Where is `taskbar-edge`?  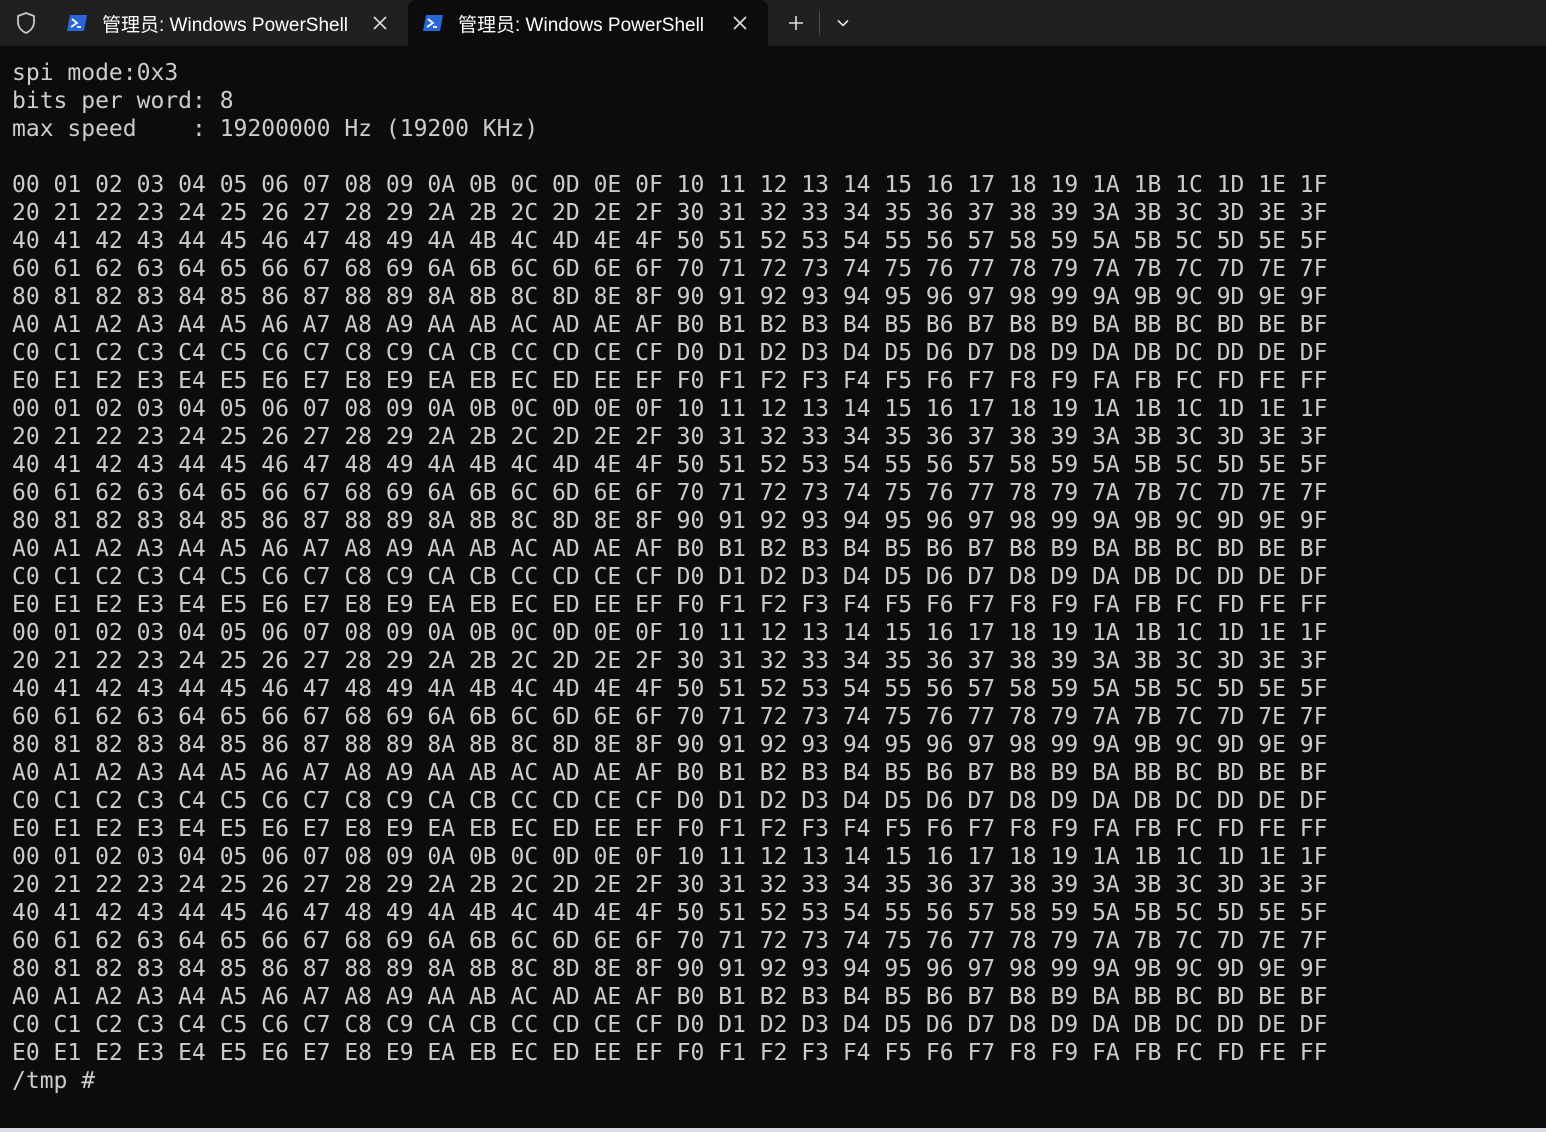 taskbar-edge is located at coordinates (773, 1130).